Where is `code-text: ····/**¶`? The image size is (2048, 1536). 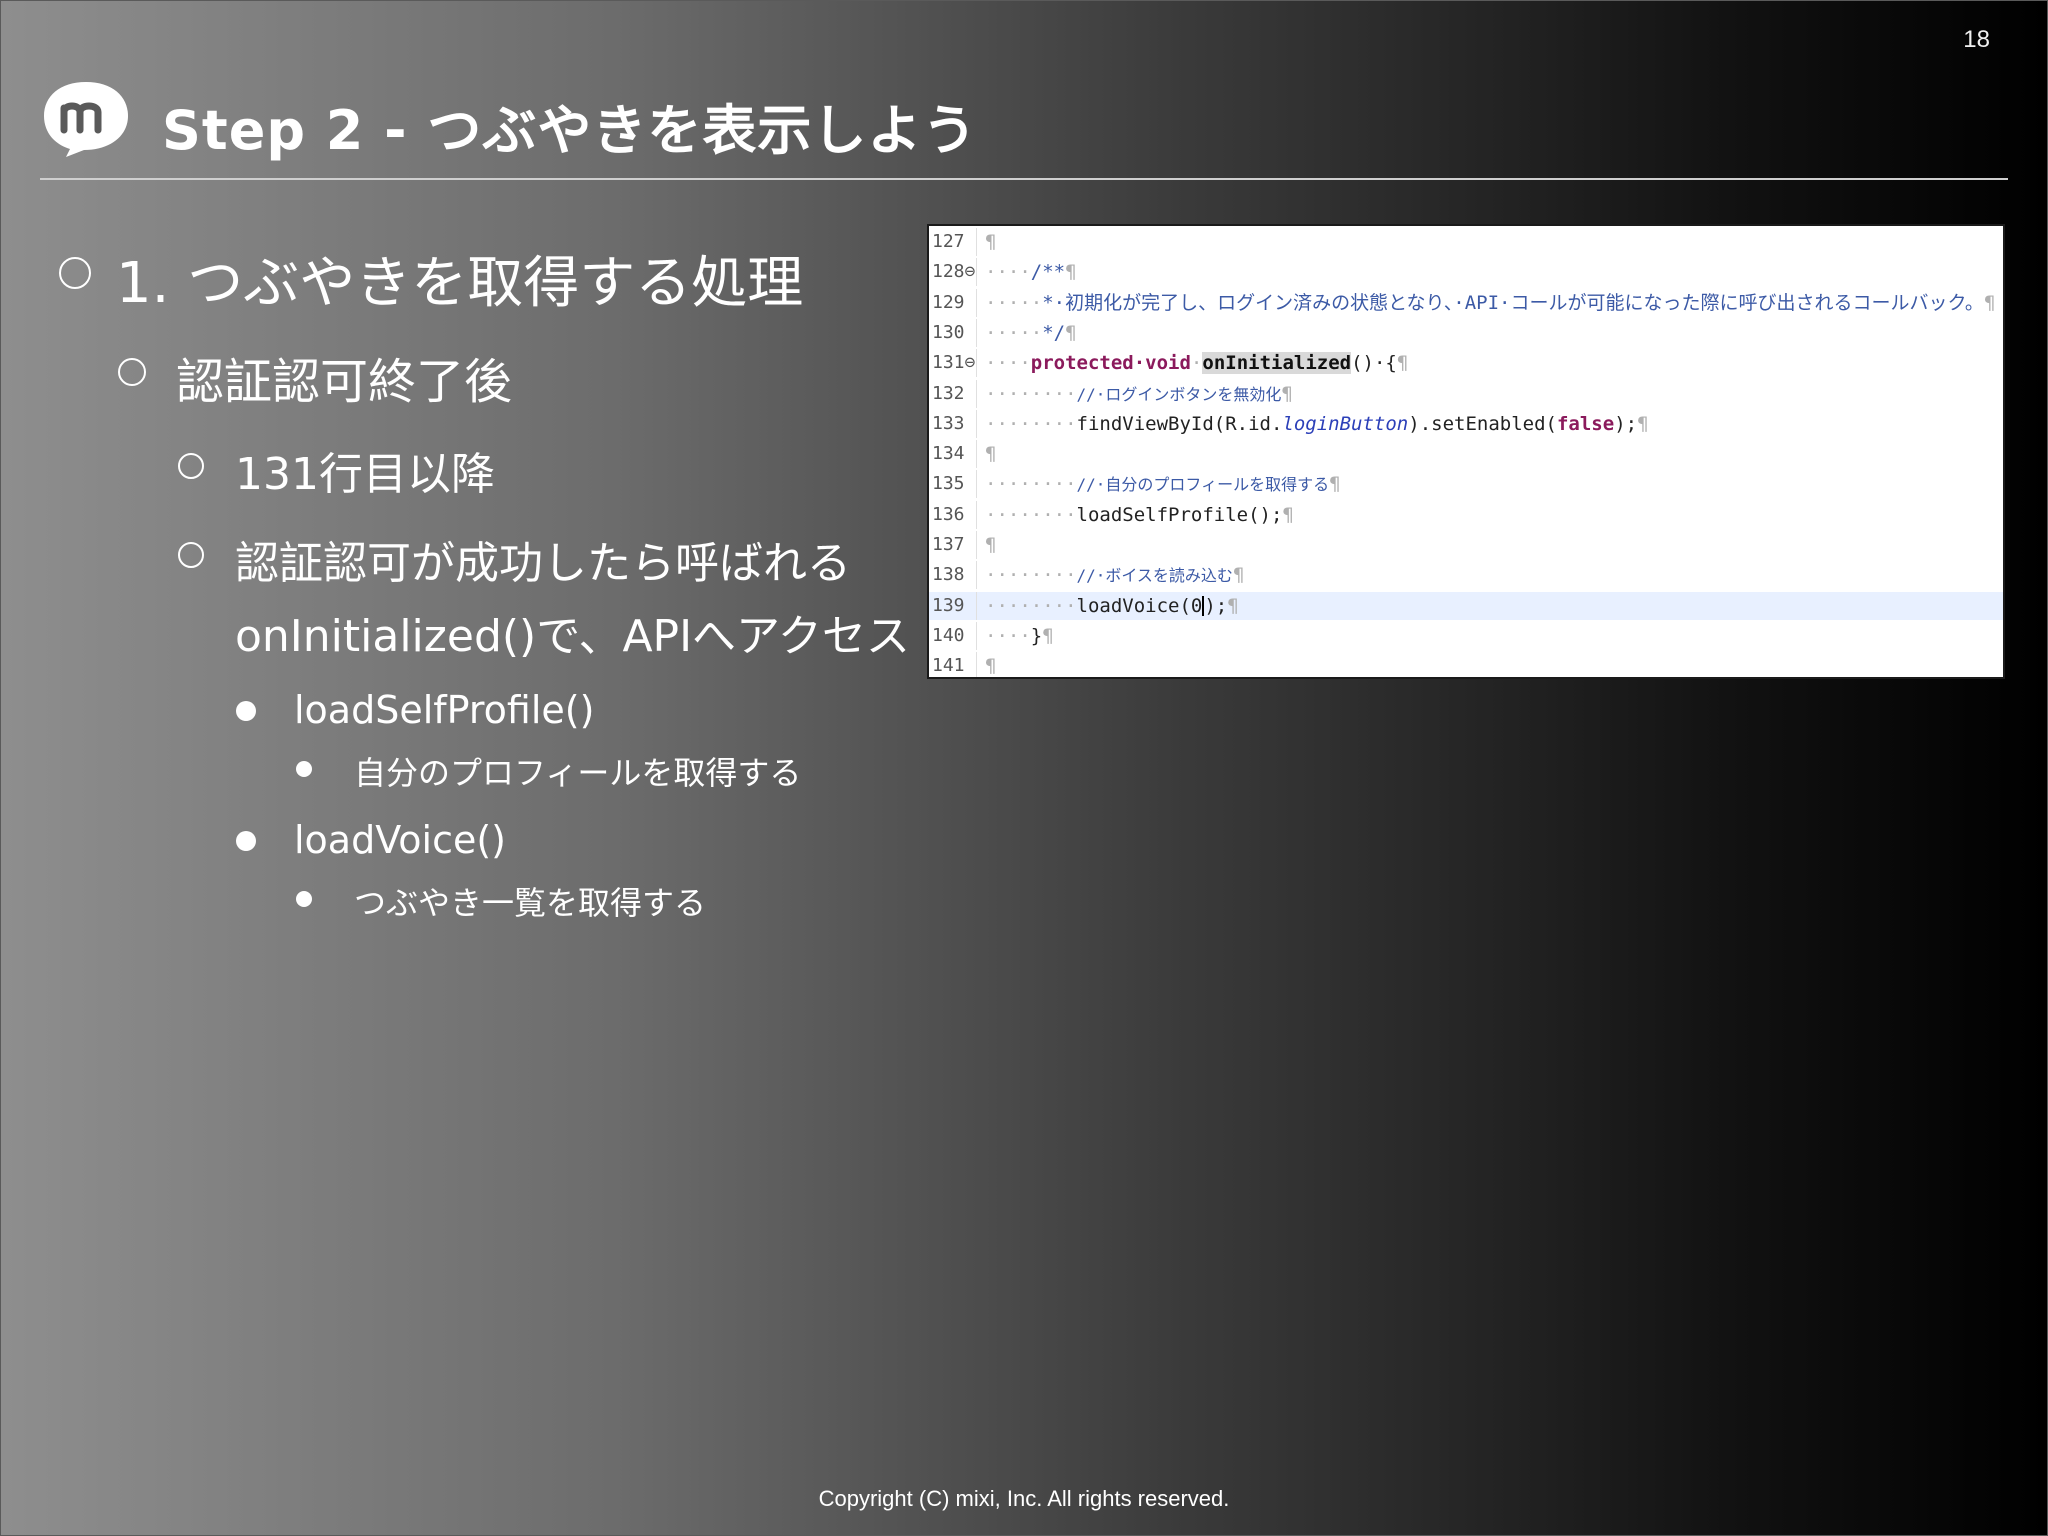 code-text: ····/**¶ is located at coordinates (1031, 272).